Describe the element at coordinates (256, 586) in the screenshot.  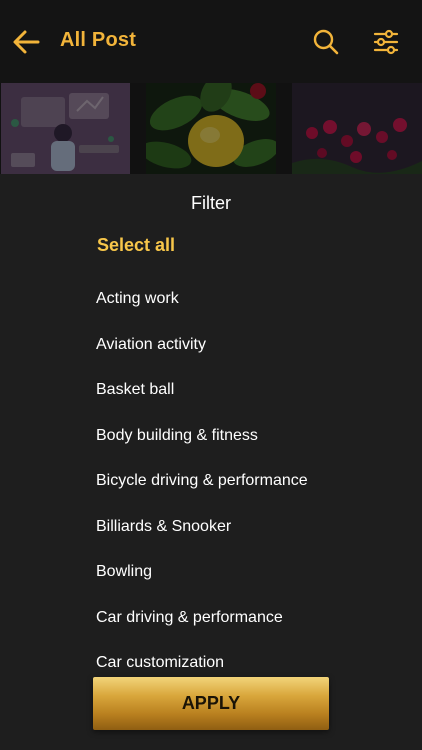
I see `filter-item-bowling: Bowling` at that location.